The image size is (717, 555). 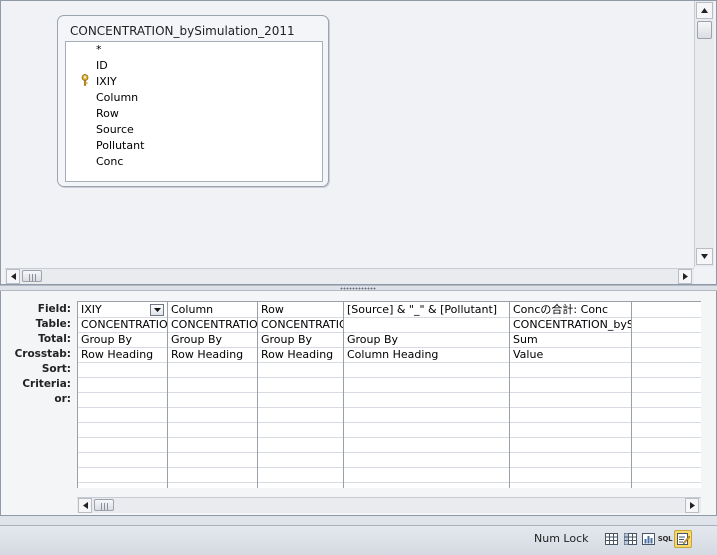 What do you see at coordinates (212, 339) in the screenshot?
I see `grid-cell-total-2: Group By` at bounding box center [212, 339].